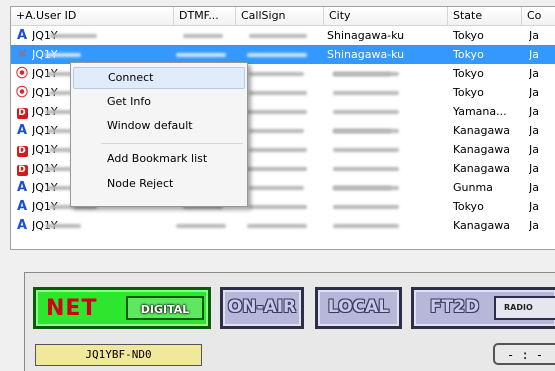  I want to click on net-label: NET, so click(72, 308).